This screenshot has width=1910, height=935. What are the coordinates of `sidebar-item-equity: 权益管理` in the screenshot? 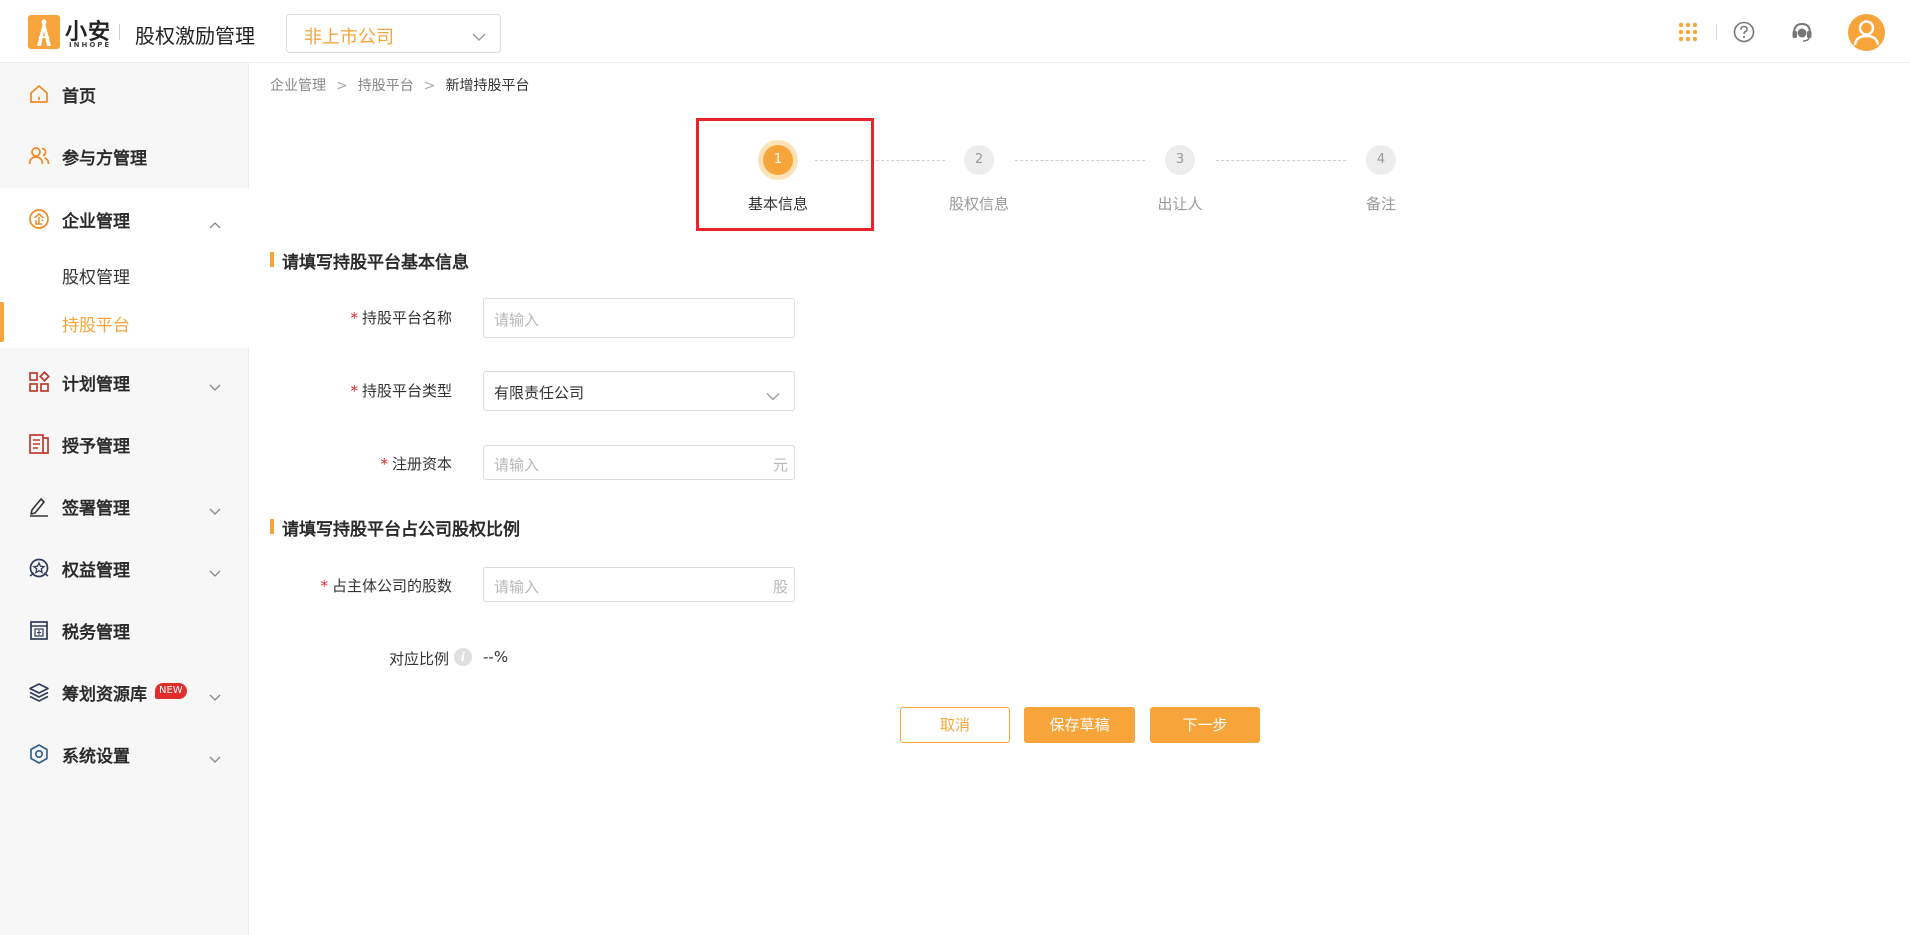 It's located at (124, 568).